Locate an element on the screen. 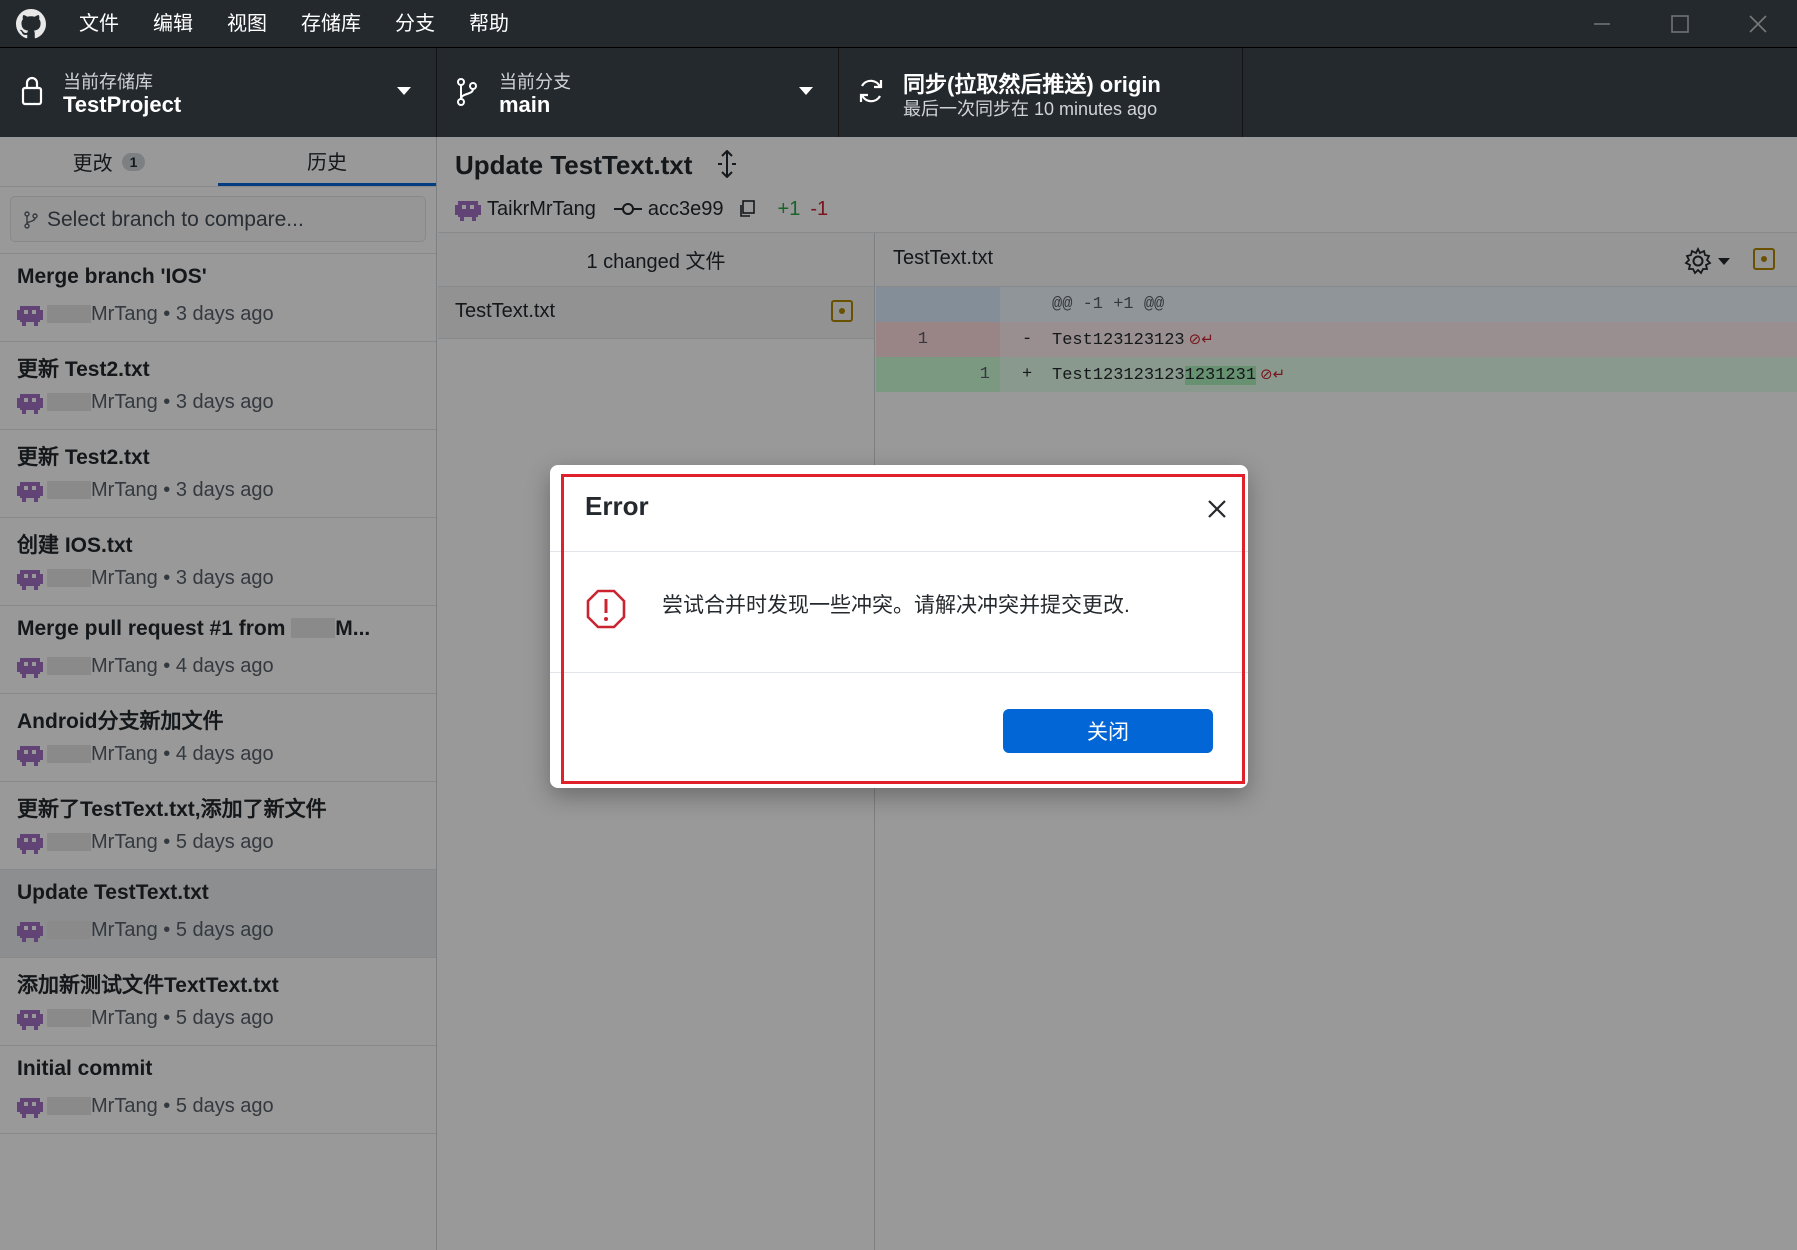 The width and height of the screenshot is (1797, 1250). branch-icon is located at coordinates (467, 92).